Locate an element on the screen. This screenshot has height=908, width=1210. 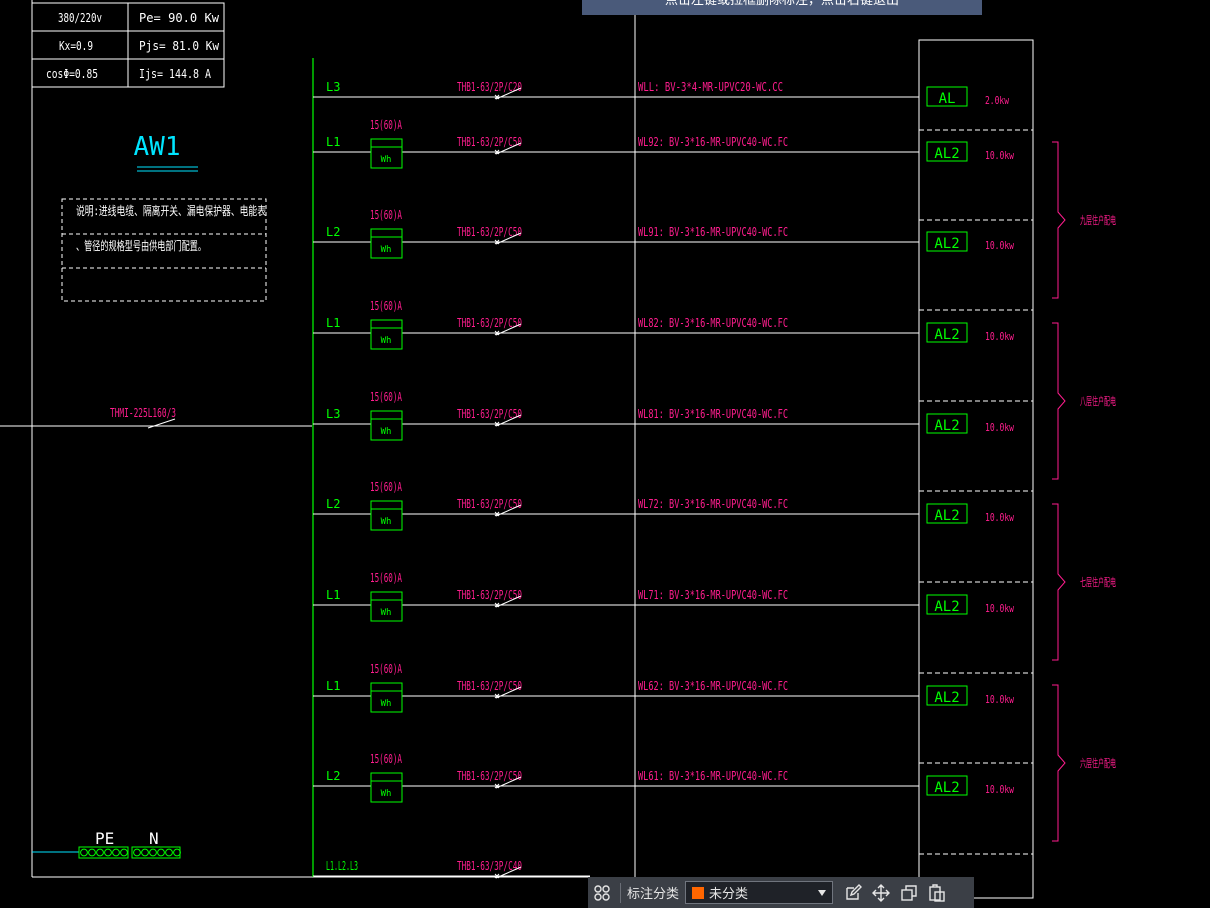
cable-spec-label: WL61: BV-3*16-MR-UPVC40-WC.FC is located at coordinates (713, 776).